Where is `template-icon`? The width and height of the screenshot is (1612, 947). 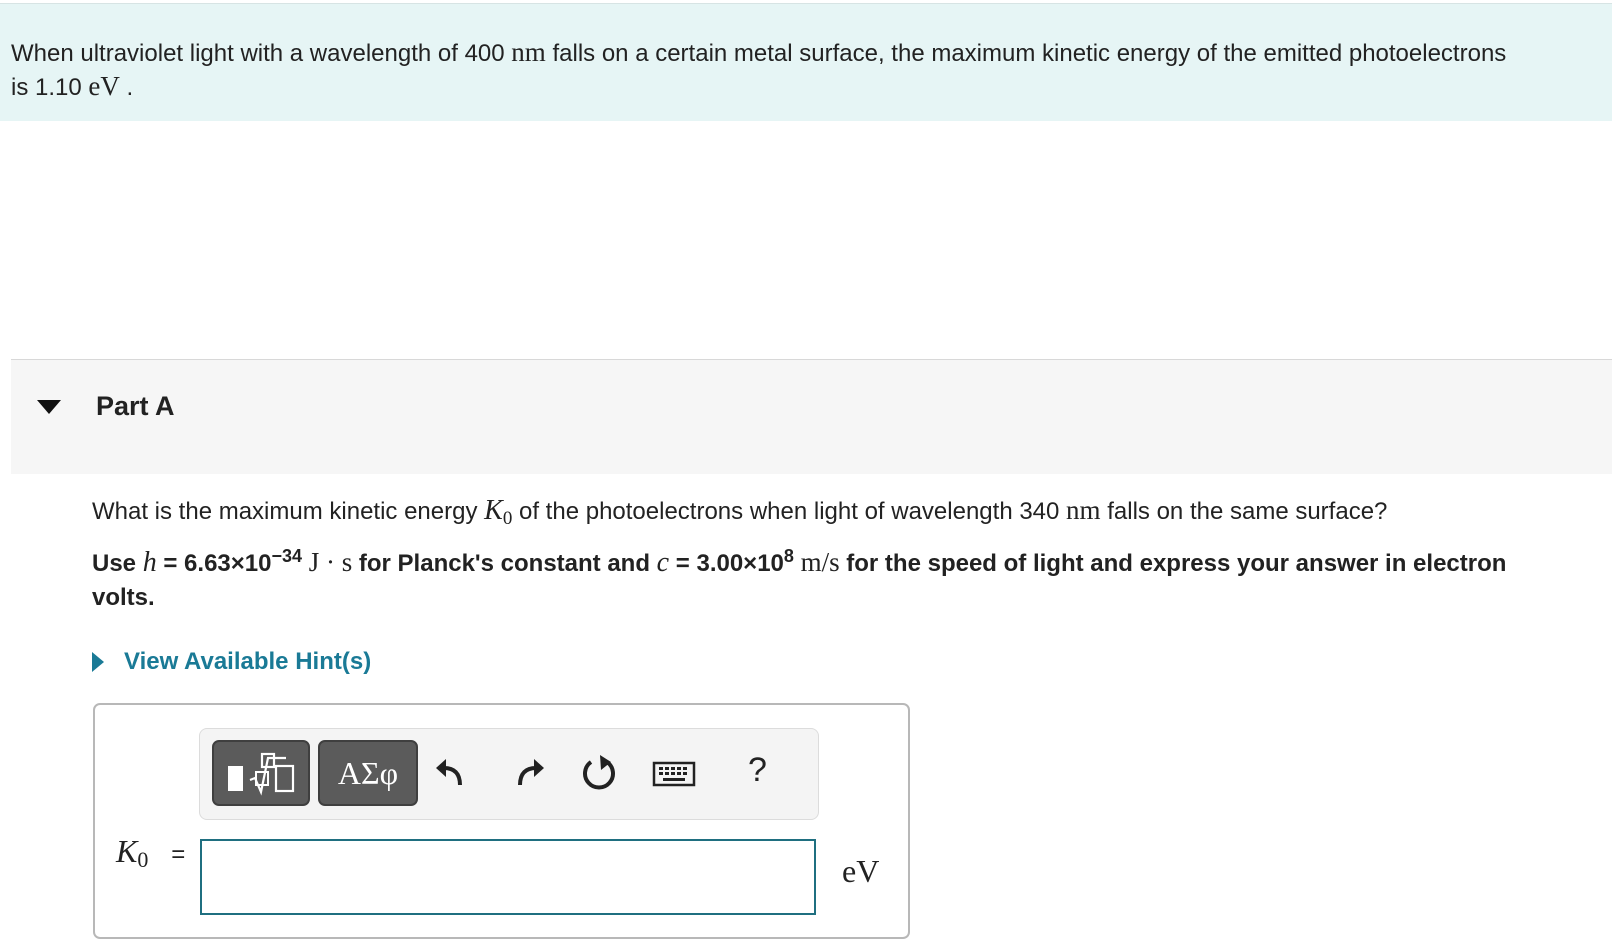 template-icon is located at coordinates (261, 774).